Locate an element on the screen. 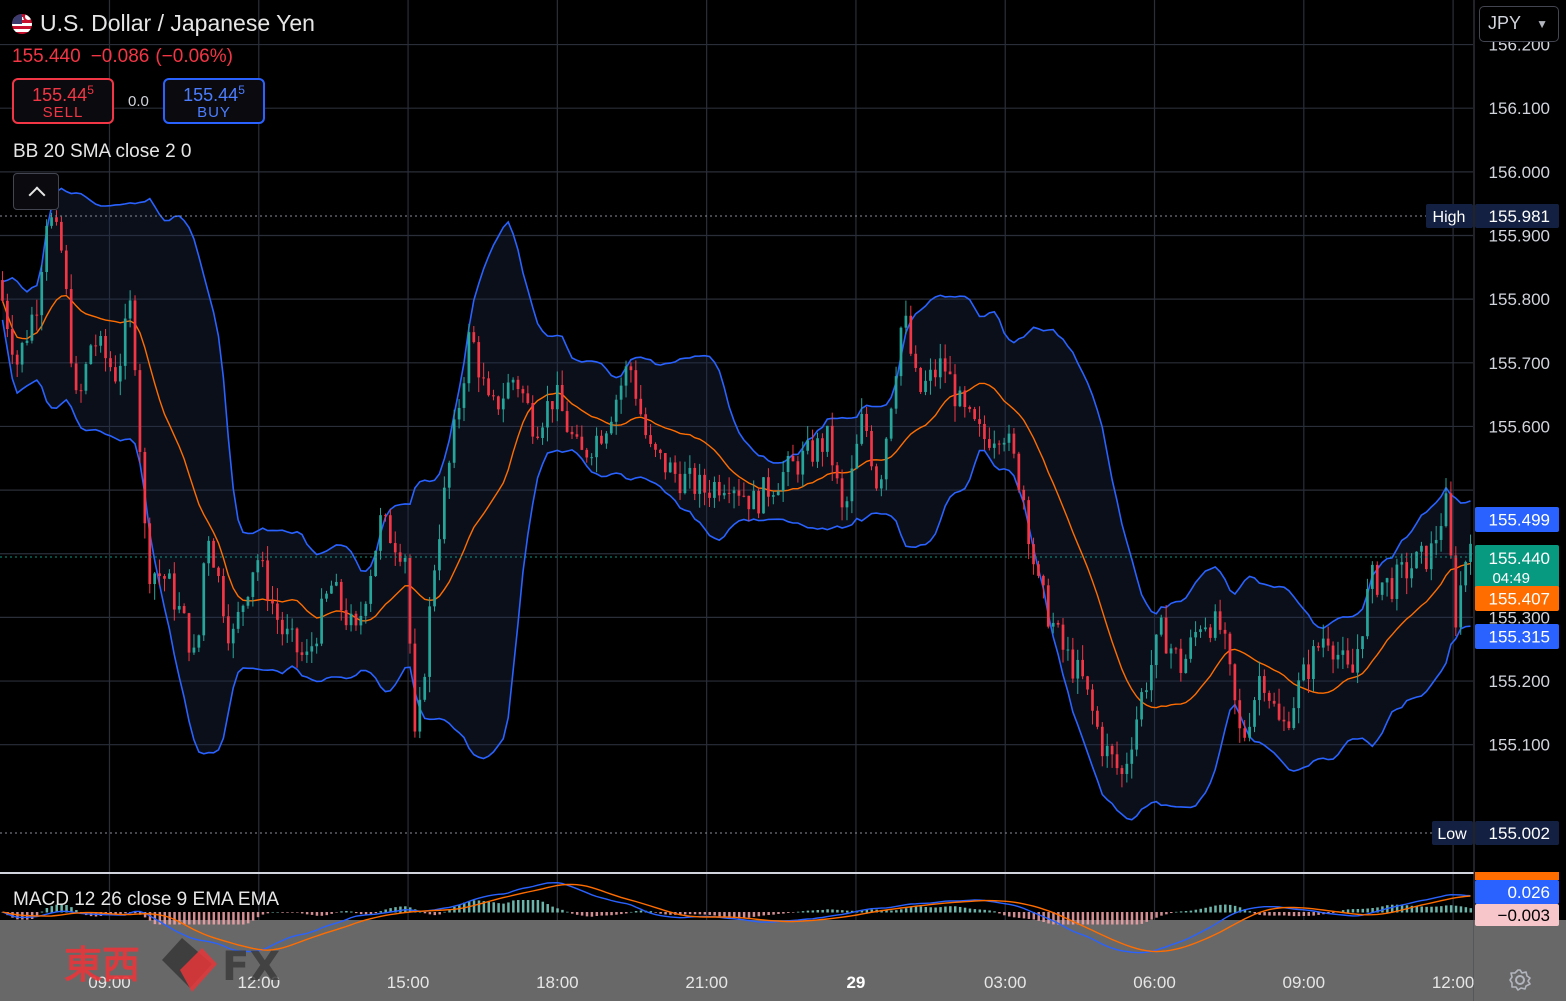 The image size is (1566, 1001). gear-icon is located at coordinates (1520, 980).